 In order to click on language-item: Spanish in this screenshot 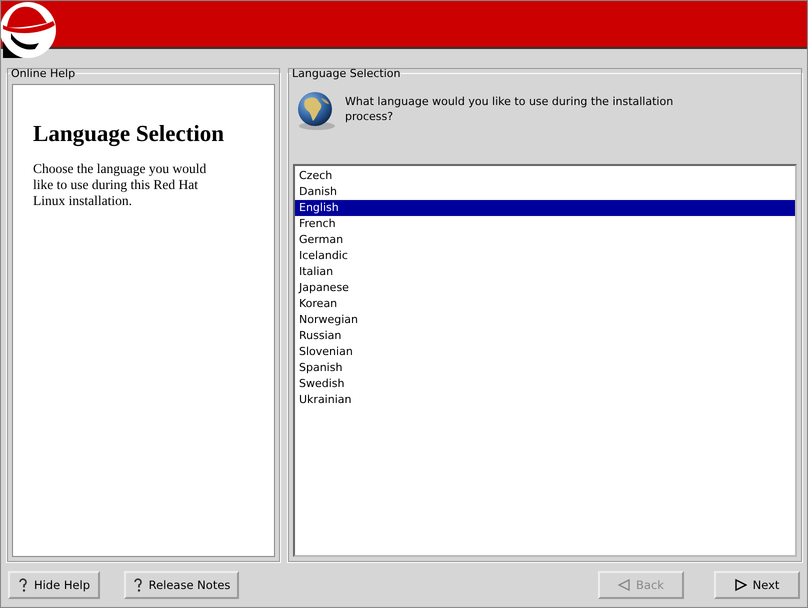, I will do `click(545, 368)`.